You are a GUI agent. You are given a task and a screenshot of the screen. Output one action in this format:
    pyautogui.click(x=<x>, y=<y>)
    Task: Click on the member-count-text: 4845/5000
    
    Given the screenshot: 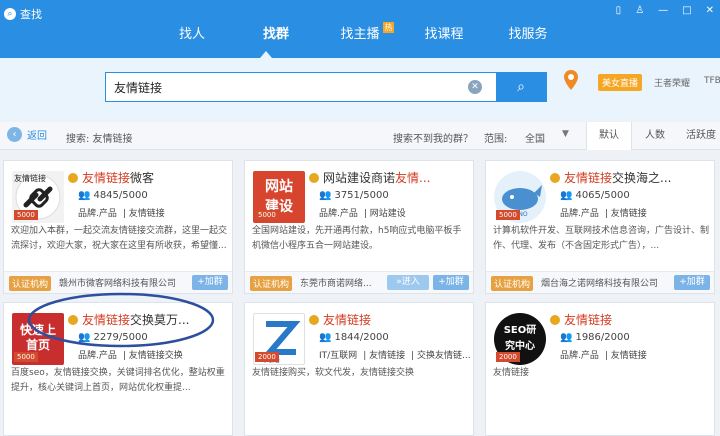 What is the action you would take?
    pyautogui.click(x=120, y=195)
    